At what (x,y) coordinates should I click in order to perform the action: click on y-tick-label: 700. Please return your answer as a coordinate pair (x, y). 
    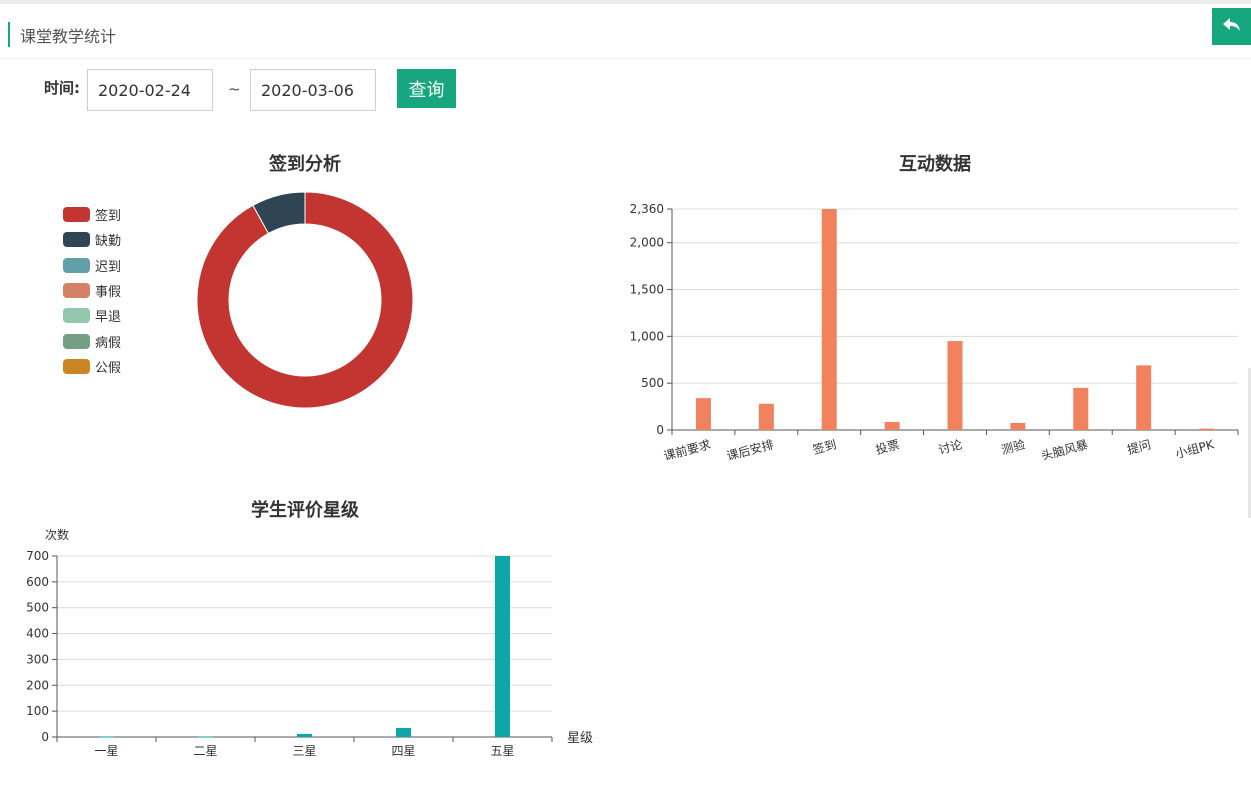
    Looking at the image, I should click on (37, 556).